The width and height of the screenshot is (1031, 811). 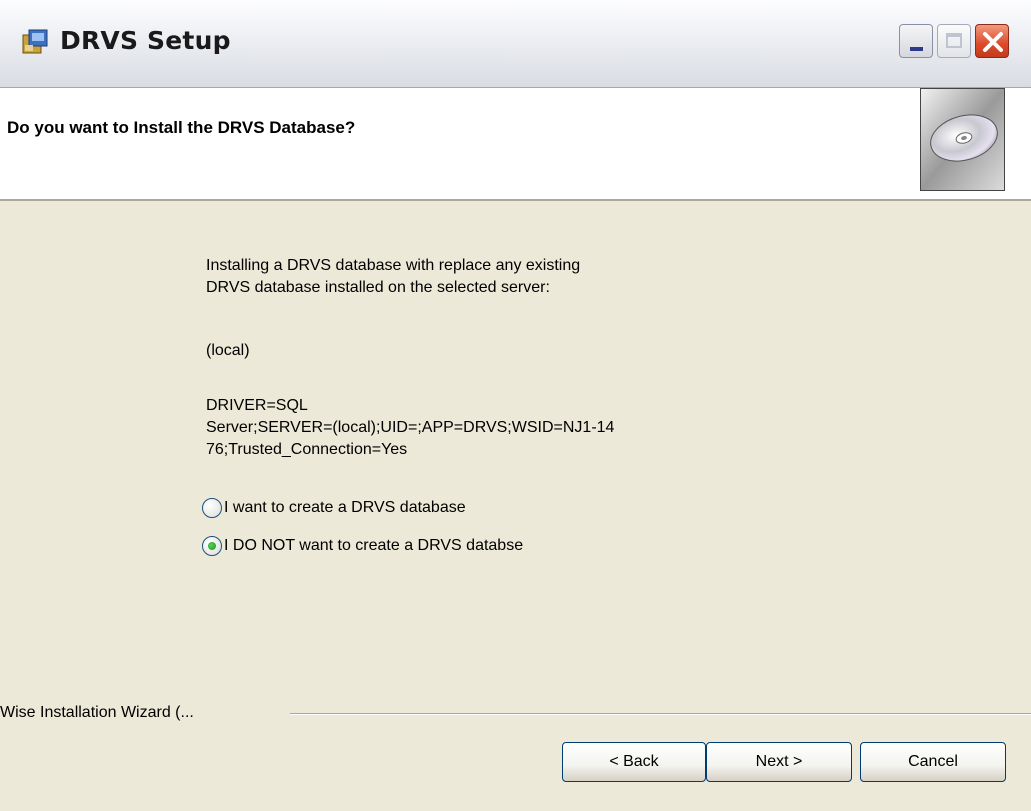 What do you see at coordinates (660, 714) in the screenshot?
I see `footer-divider` at bounding box center [660, 714].